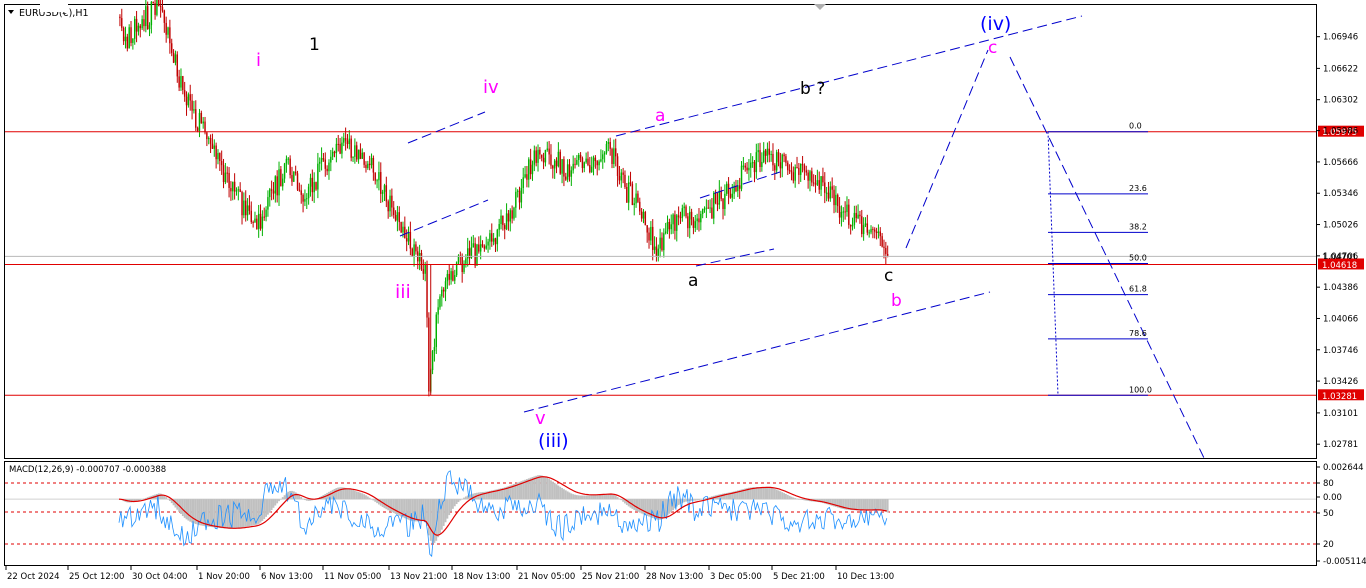 The width and height of the screenshot is (1366, 588). Describe the element at coordinates (87, 470) in the screenshot. I see `macd-title: MACD(12,26,9) -0.000707 -0.000388` at that location.